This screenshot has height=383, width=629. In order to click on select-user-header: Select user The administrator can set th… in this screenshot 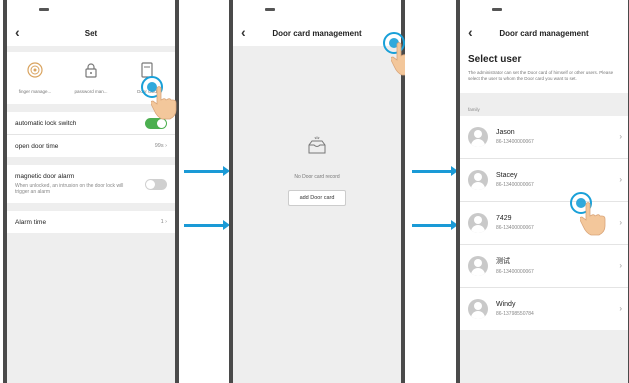, I will do `click(544, 69)`.